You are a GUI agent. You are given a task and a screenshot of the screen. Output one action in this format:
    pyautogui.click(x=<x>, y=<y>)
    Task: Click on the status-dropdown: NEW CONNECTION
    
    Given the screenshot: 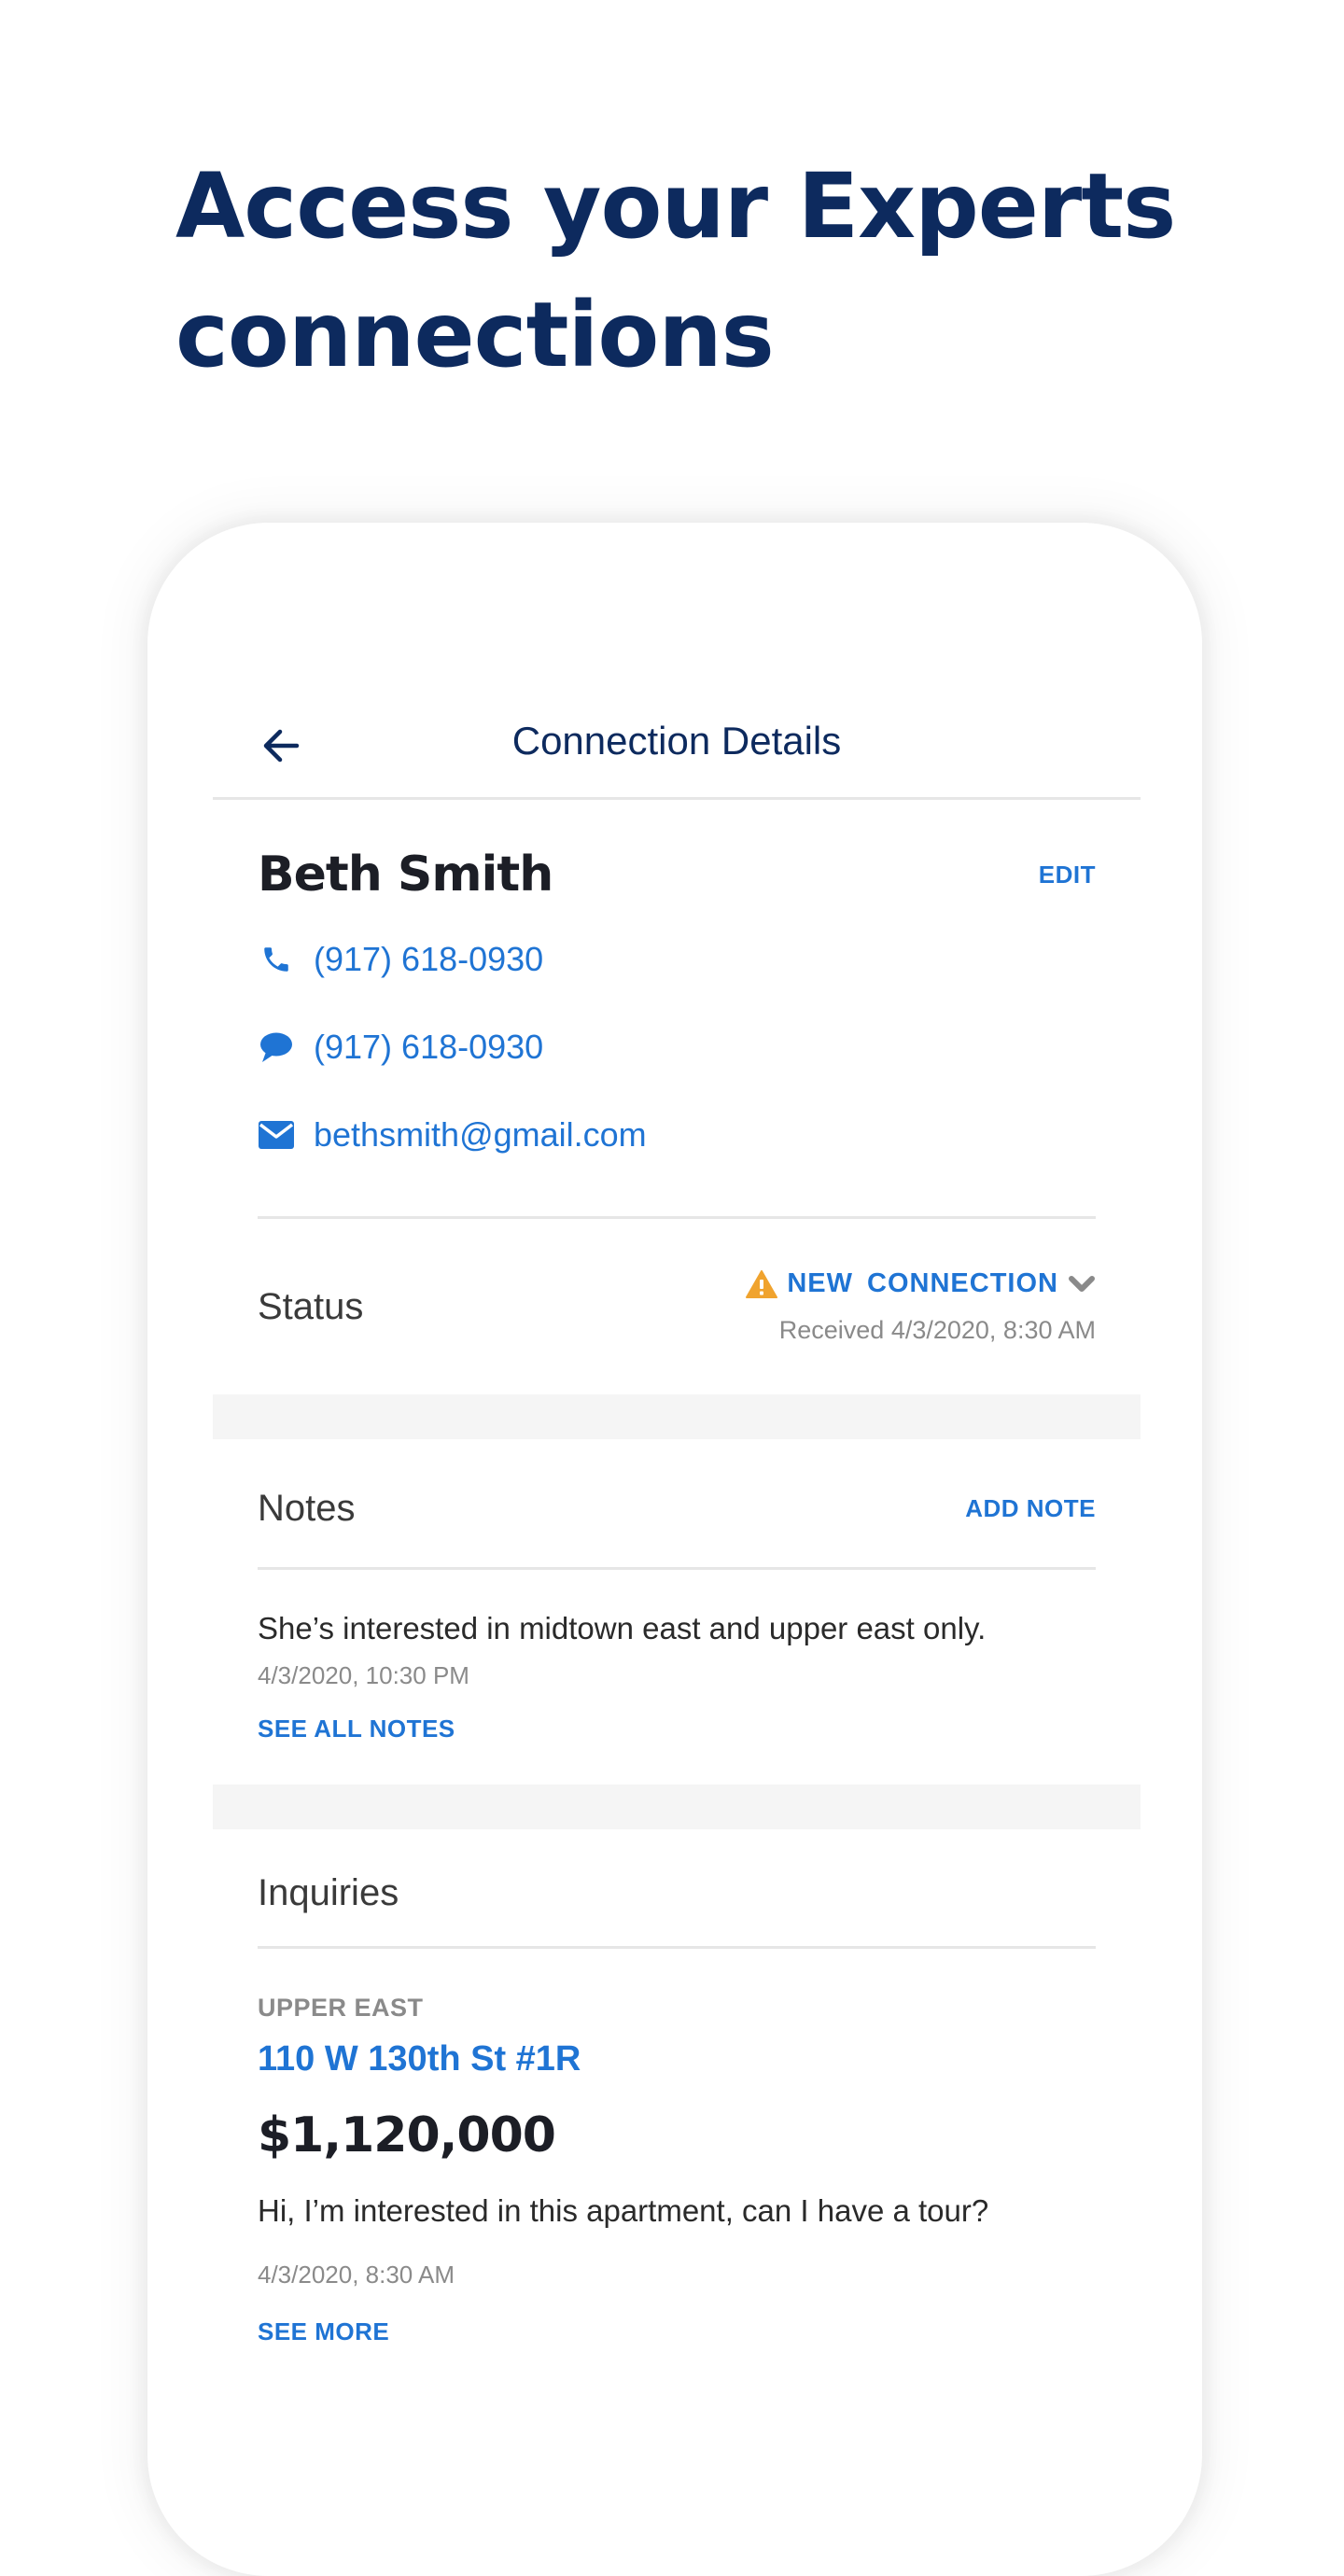 What is the action you would take?
    pyautogui.click(x=921, y=1283)
    